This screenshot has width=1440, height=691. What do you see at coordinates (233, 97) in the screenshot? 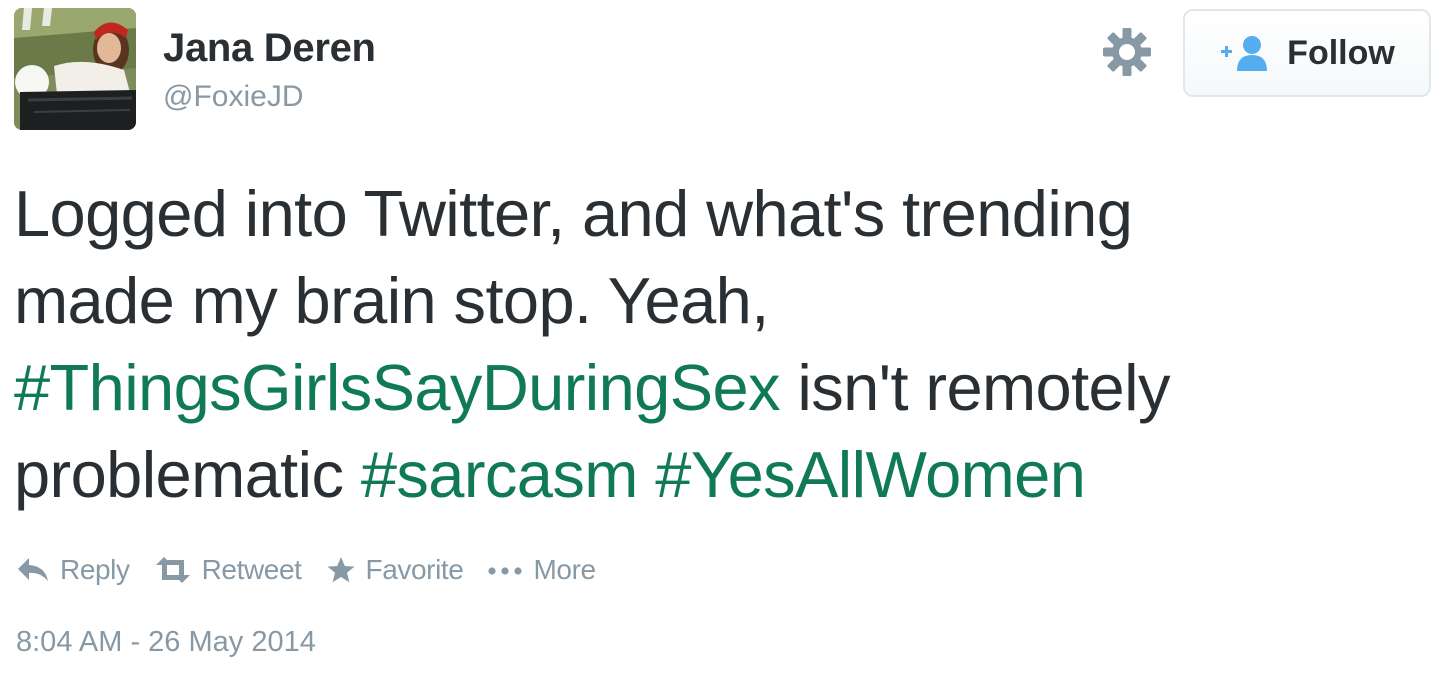
I see `author-handle: @FoxieJD` at bounding box center [233, 97].